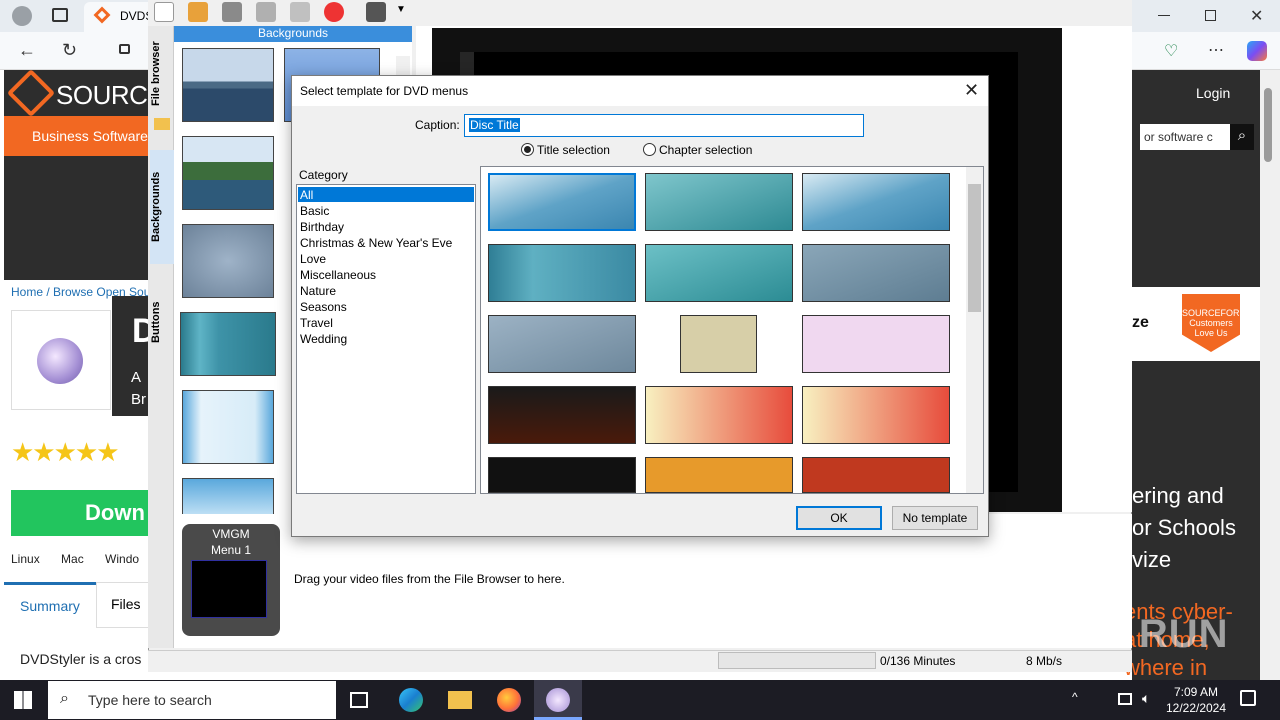 This screenshot has height=720, width=1280. I want to click on download-button: Down, so click(81, 513).